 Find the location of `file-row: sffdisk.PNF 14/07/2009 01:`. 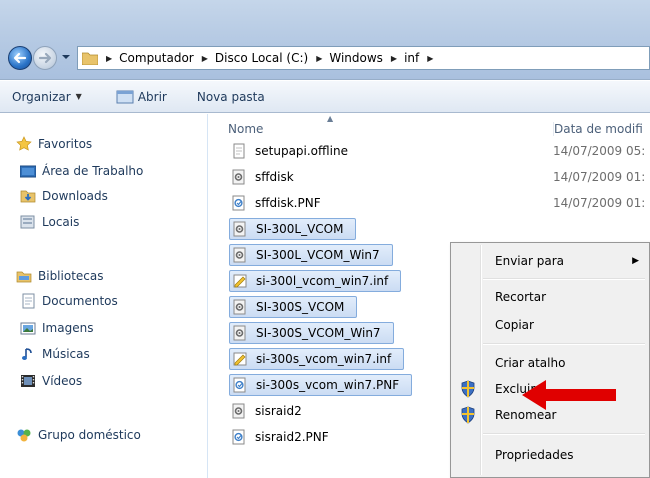

file-row: sffdisk.PNF 14/07/2009 01: is located at coordinates (434, 203).